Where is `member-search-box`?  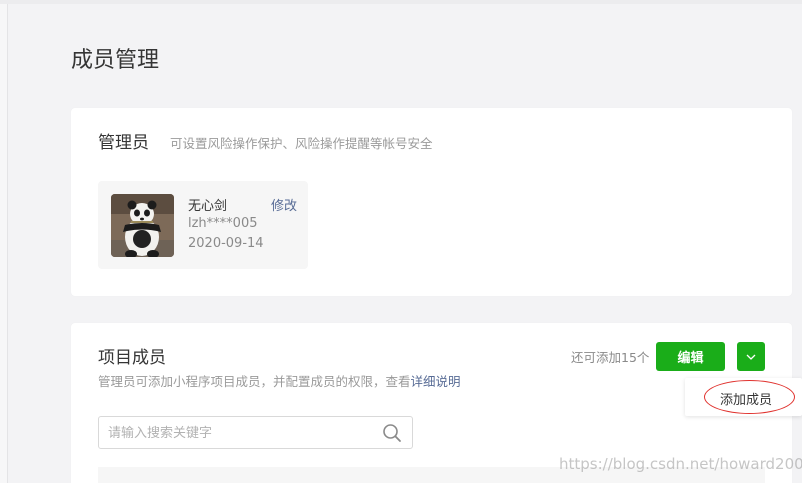
member-search-box is located at coordinates (255, 432).